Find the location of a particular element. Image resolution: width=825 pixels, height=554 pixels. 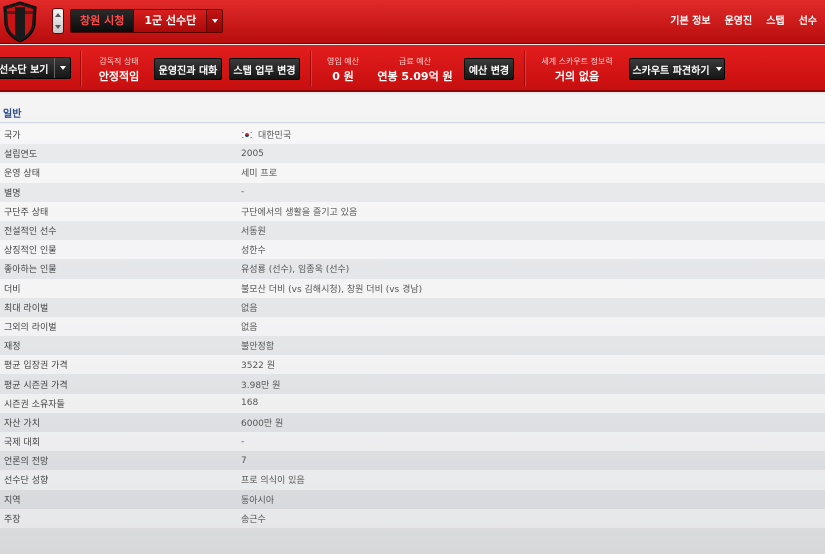

row-value: 없음 is located at coordinates (249, 327).